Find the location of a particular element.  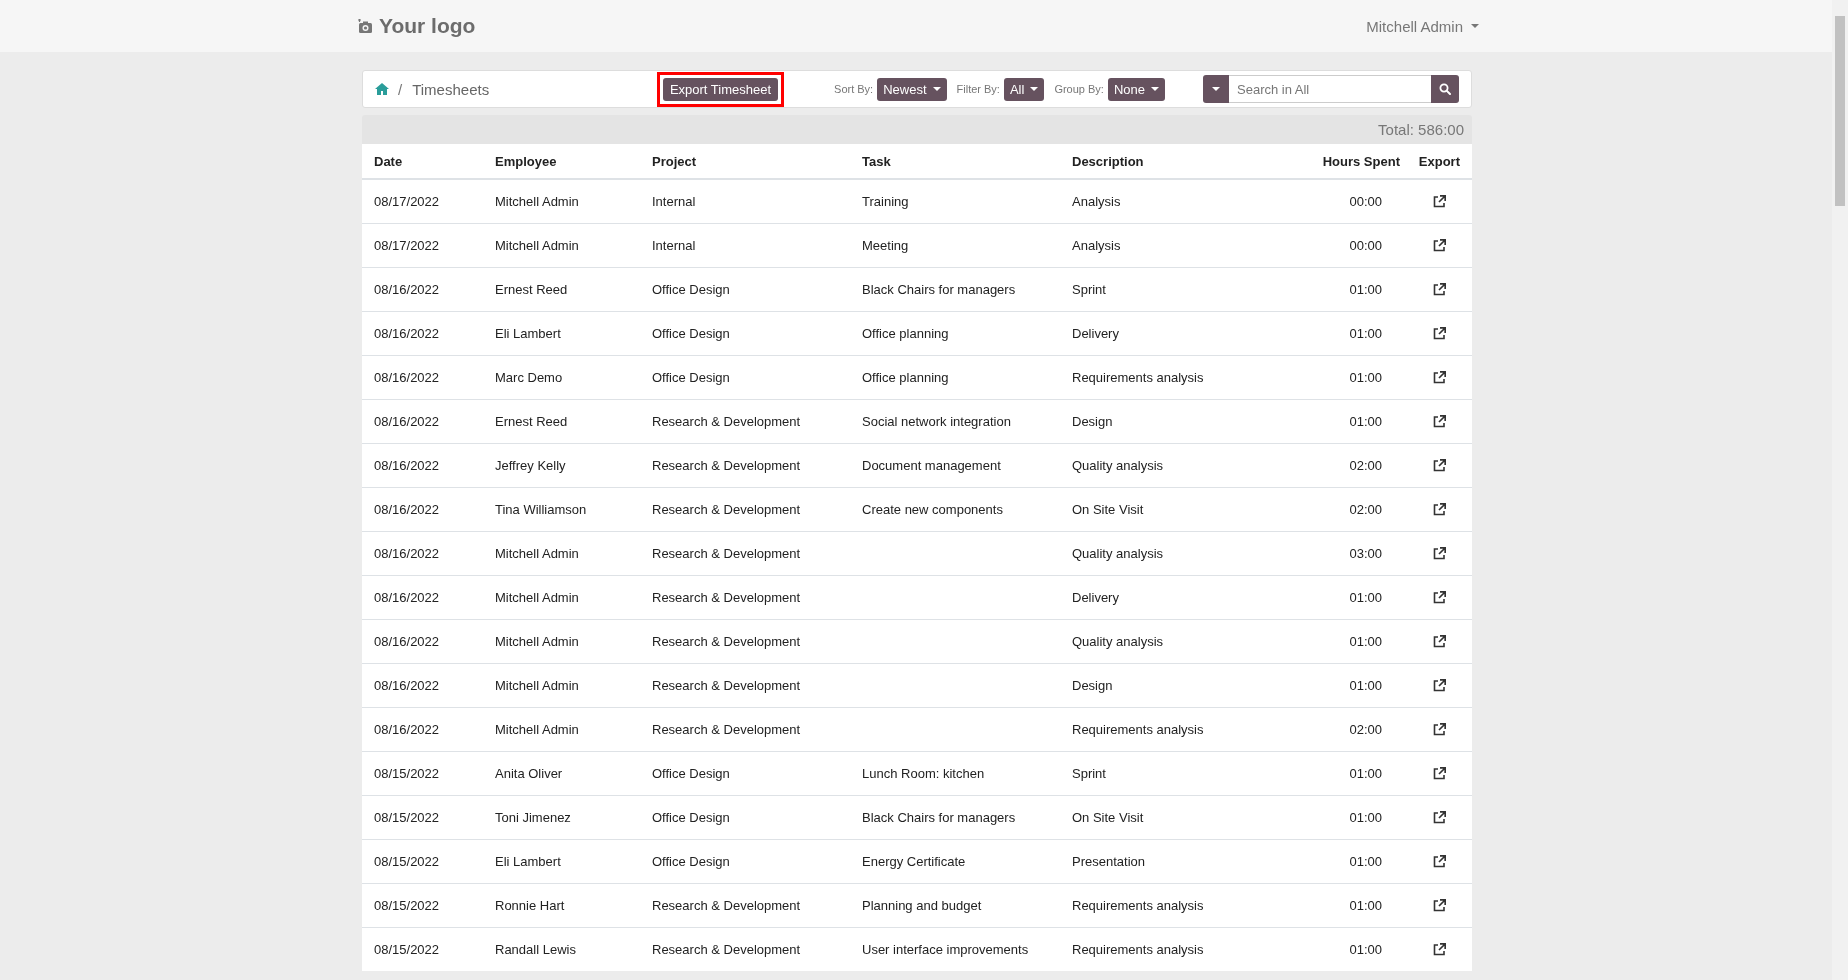

date-cell: 08/17/2022 is located at coordinates (407, 201).